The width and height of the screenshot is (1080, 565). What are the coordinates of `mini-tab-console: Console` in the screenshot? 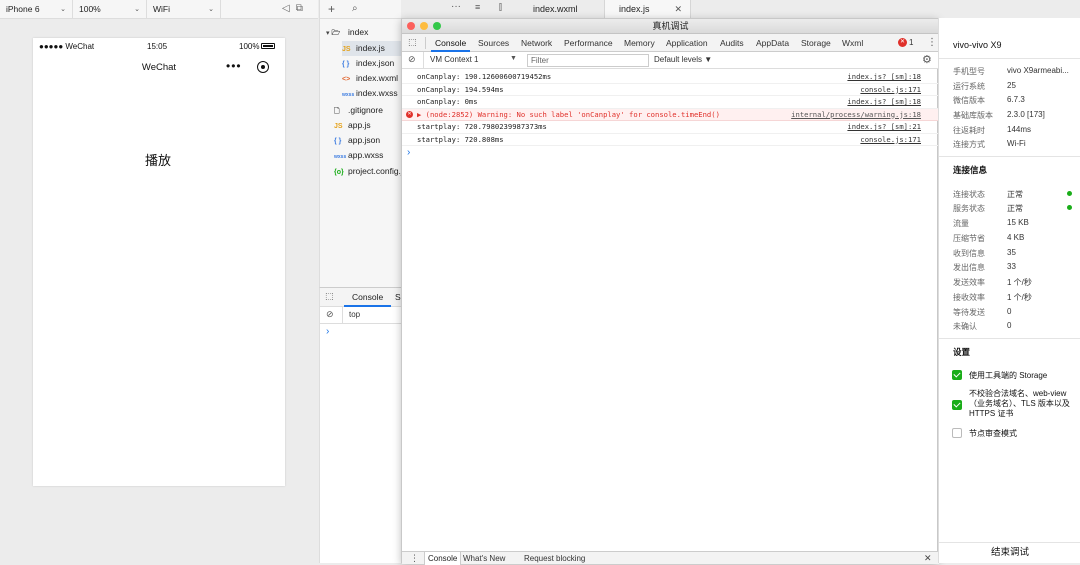 It's located at (368, 297).